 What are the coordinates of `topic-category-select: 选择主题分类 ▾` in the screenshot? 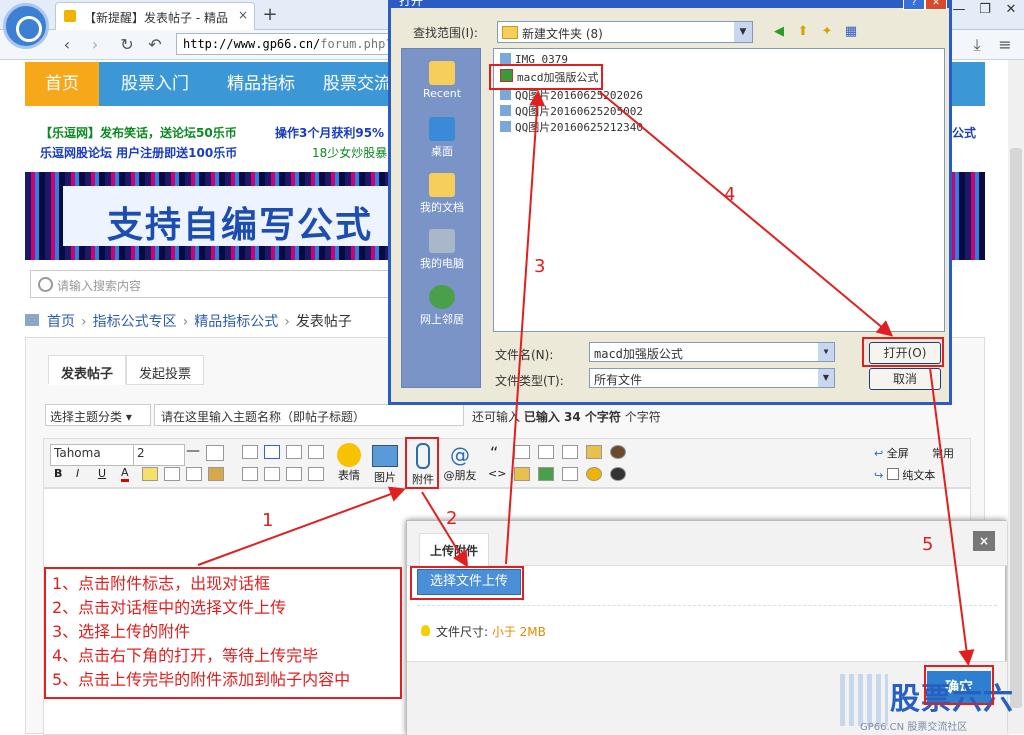 It's located at (98, 415).